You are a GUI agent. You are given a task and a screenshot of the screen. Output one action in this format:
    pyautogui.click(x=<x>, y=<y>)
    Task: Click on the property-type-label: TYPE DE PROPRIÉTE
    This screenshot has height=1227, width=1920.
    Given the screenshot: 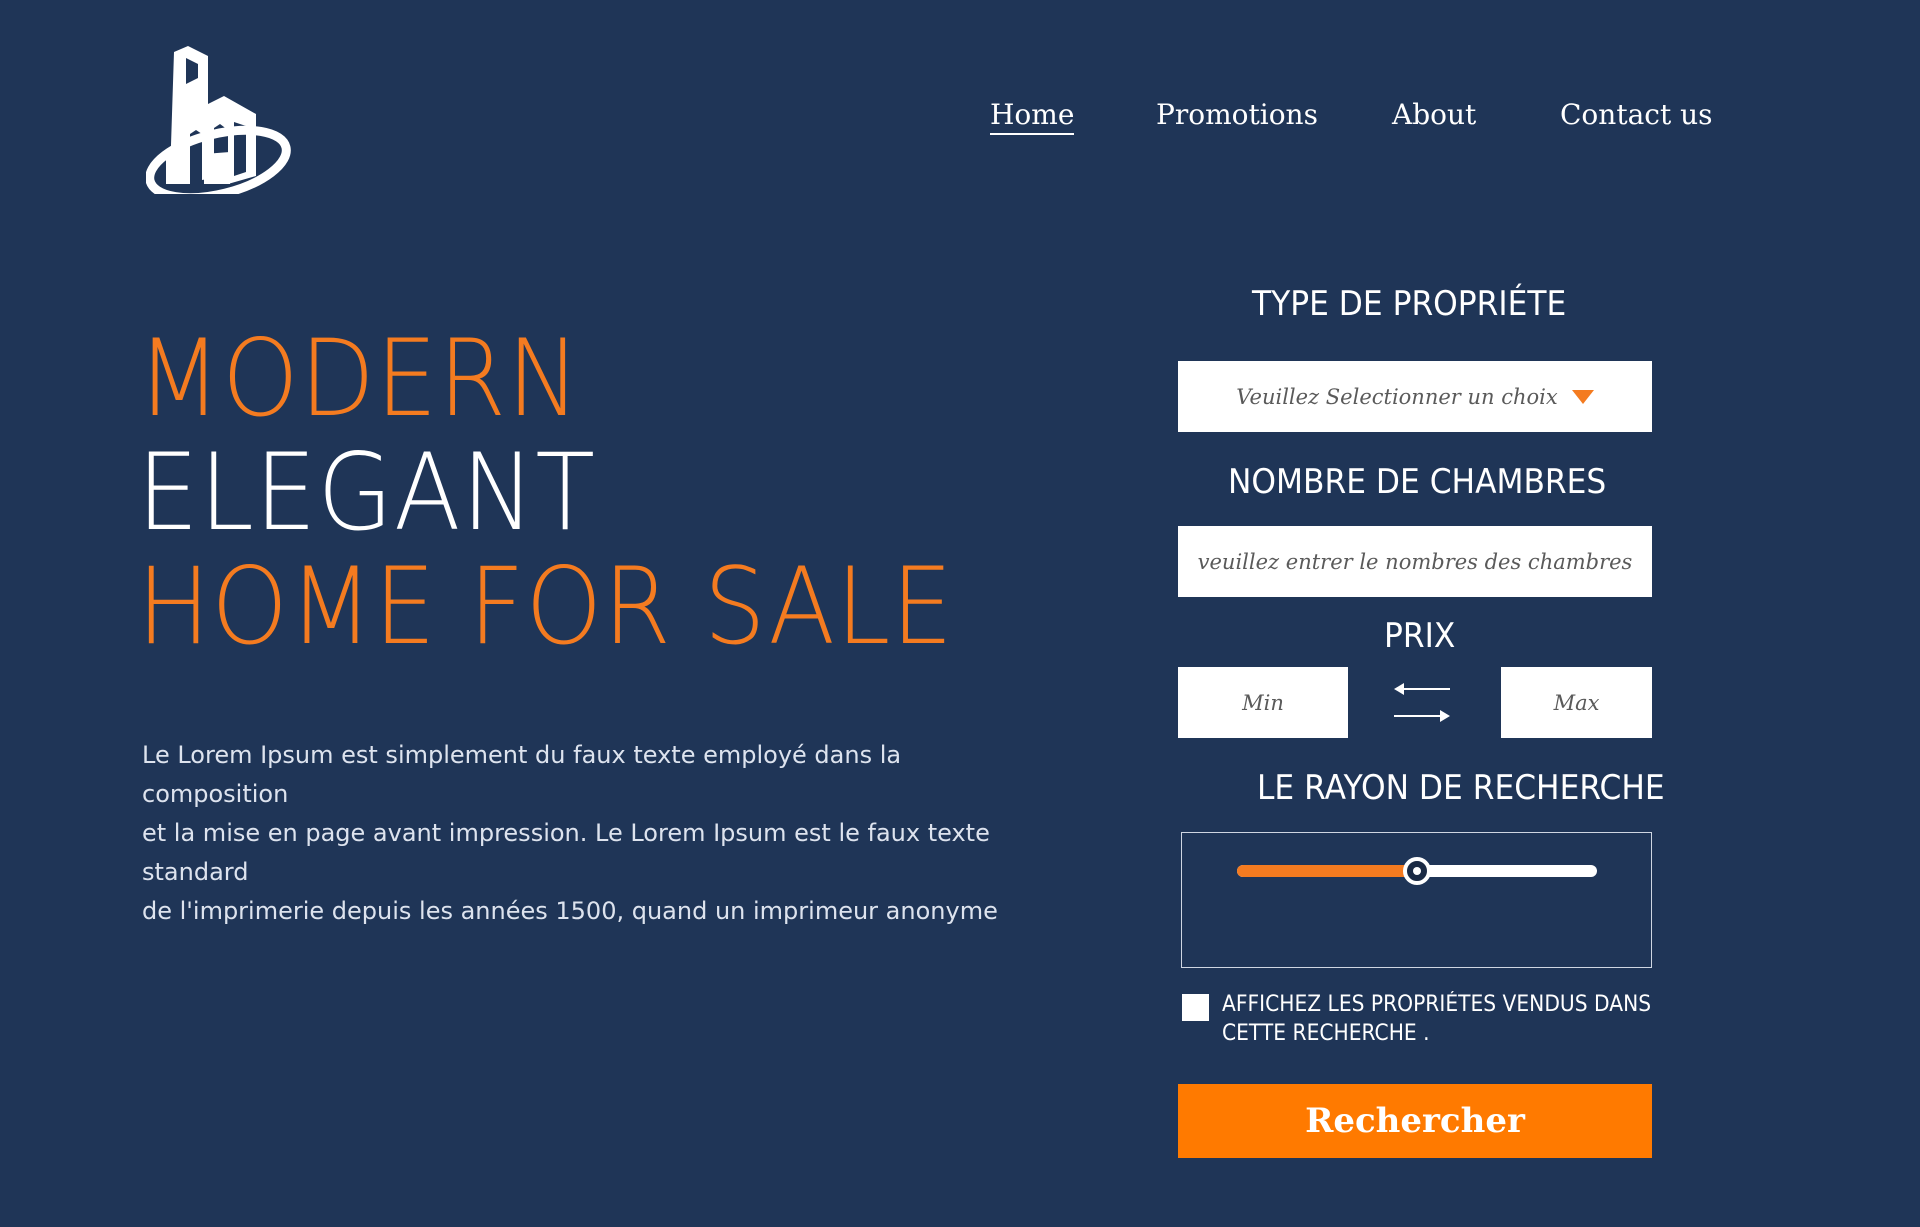 What is the action you would take?
    pyautogui.click(x=1409, y=304)
    